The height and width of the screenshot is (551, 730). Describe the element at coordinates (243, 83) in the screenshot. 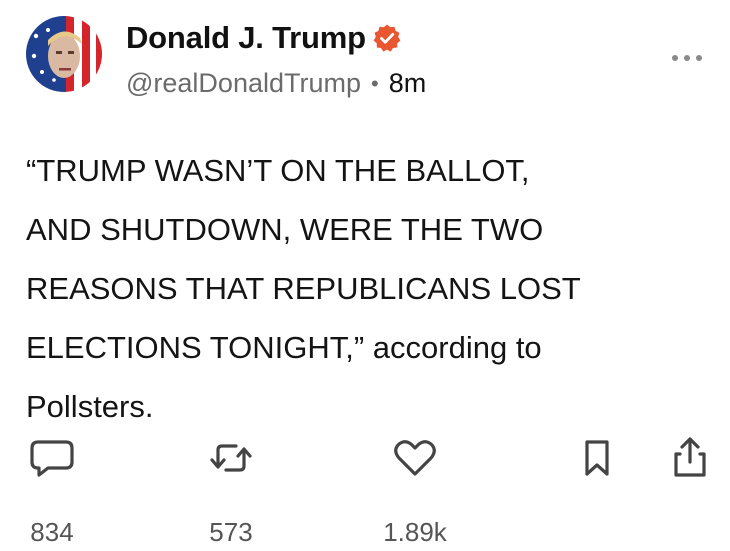

I see `author-handle: @realDonaldTrump` at that location.